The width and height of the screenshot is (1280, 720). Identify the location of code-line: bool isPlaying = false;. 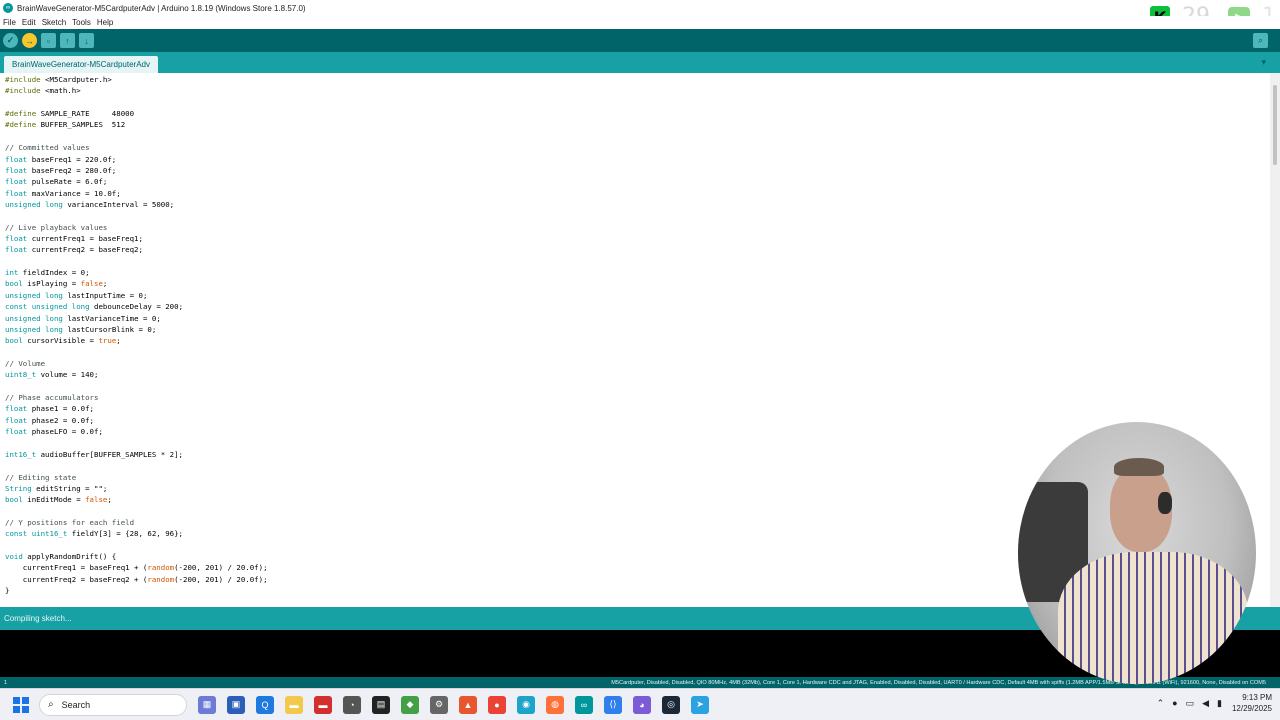
(56, 284).